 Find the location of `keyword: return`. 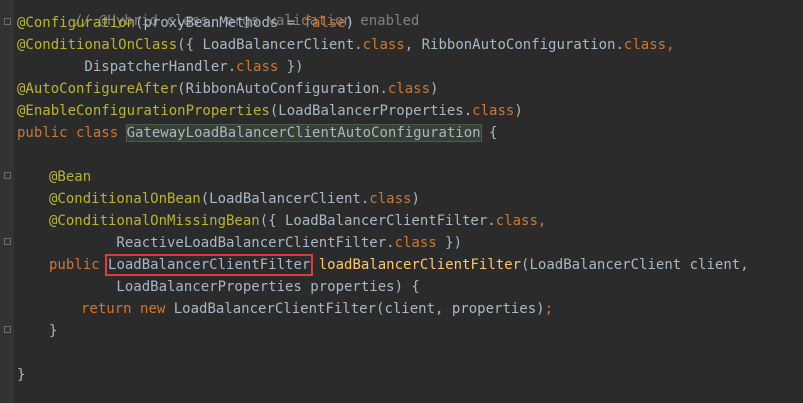

keyword: return is located at coordinates (111, 309).